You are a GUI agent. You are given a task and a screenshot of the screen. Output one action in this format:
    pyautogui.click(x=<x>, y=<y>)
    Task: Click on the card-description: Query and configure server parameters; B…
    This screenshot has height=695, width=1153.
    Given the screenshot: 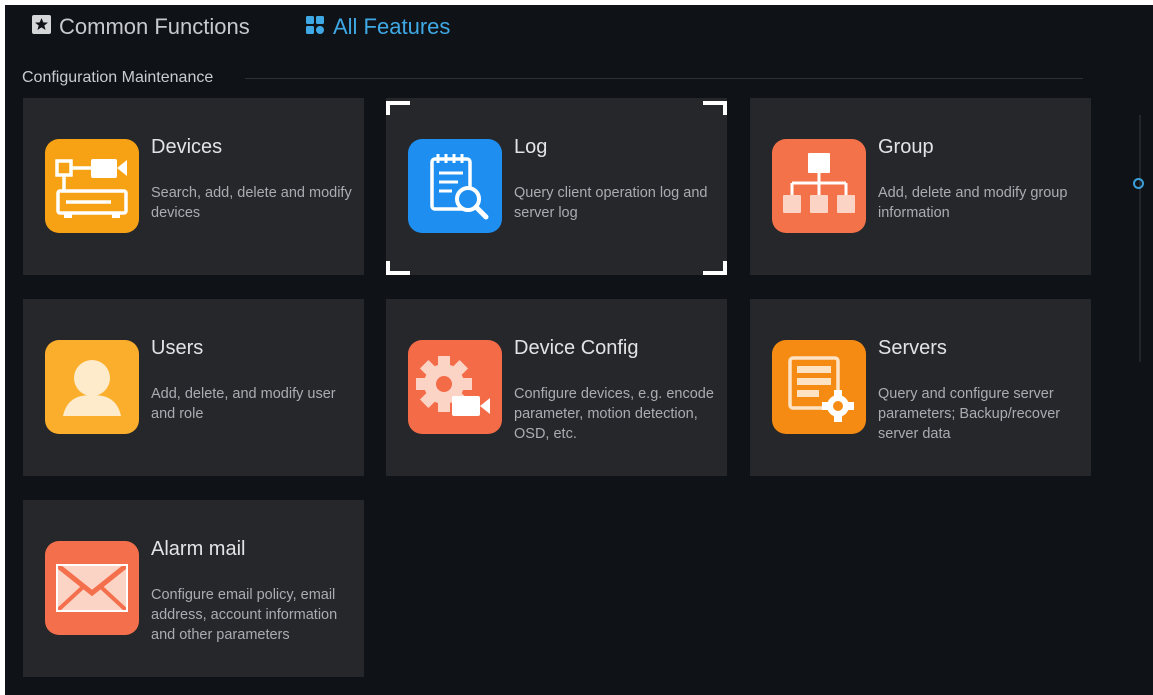 What is the action you would take?
    pyautogui.click(x=969, y=414)
    